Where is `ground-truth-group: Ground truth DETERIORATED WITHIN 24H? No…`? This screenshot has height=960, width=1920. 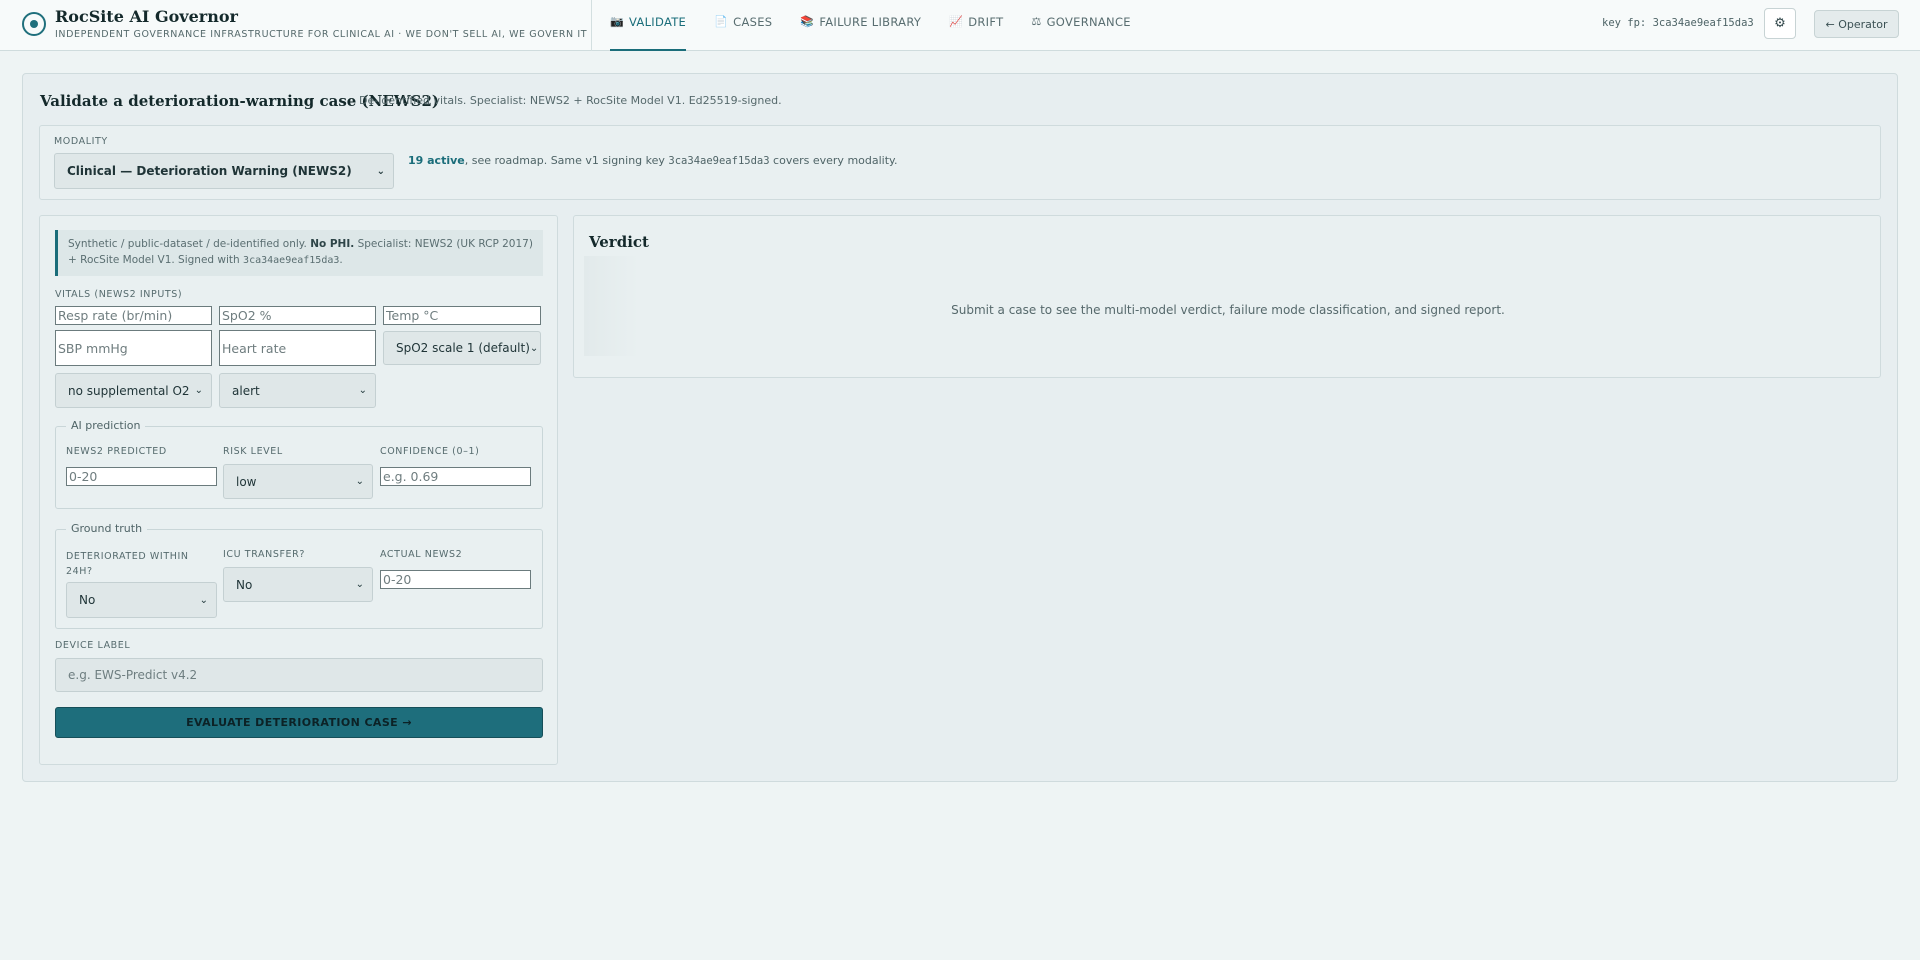 ground-truth-group: Ground truth DETERIORATED WITHIN 24H? No… is located at coordinates (299, 575).